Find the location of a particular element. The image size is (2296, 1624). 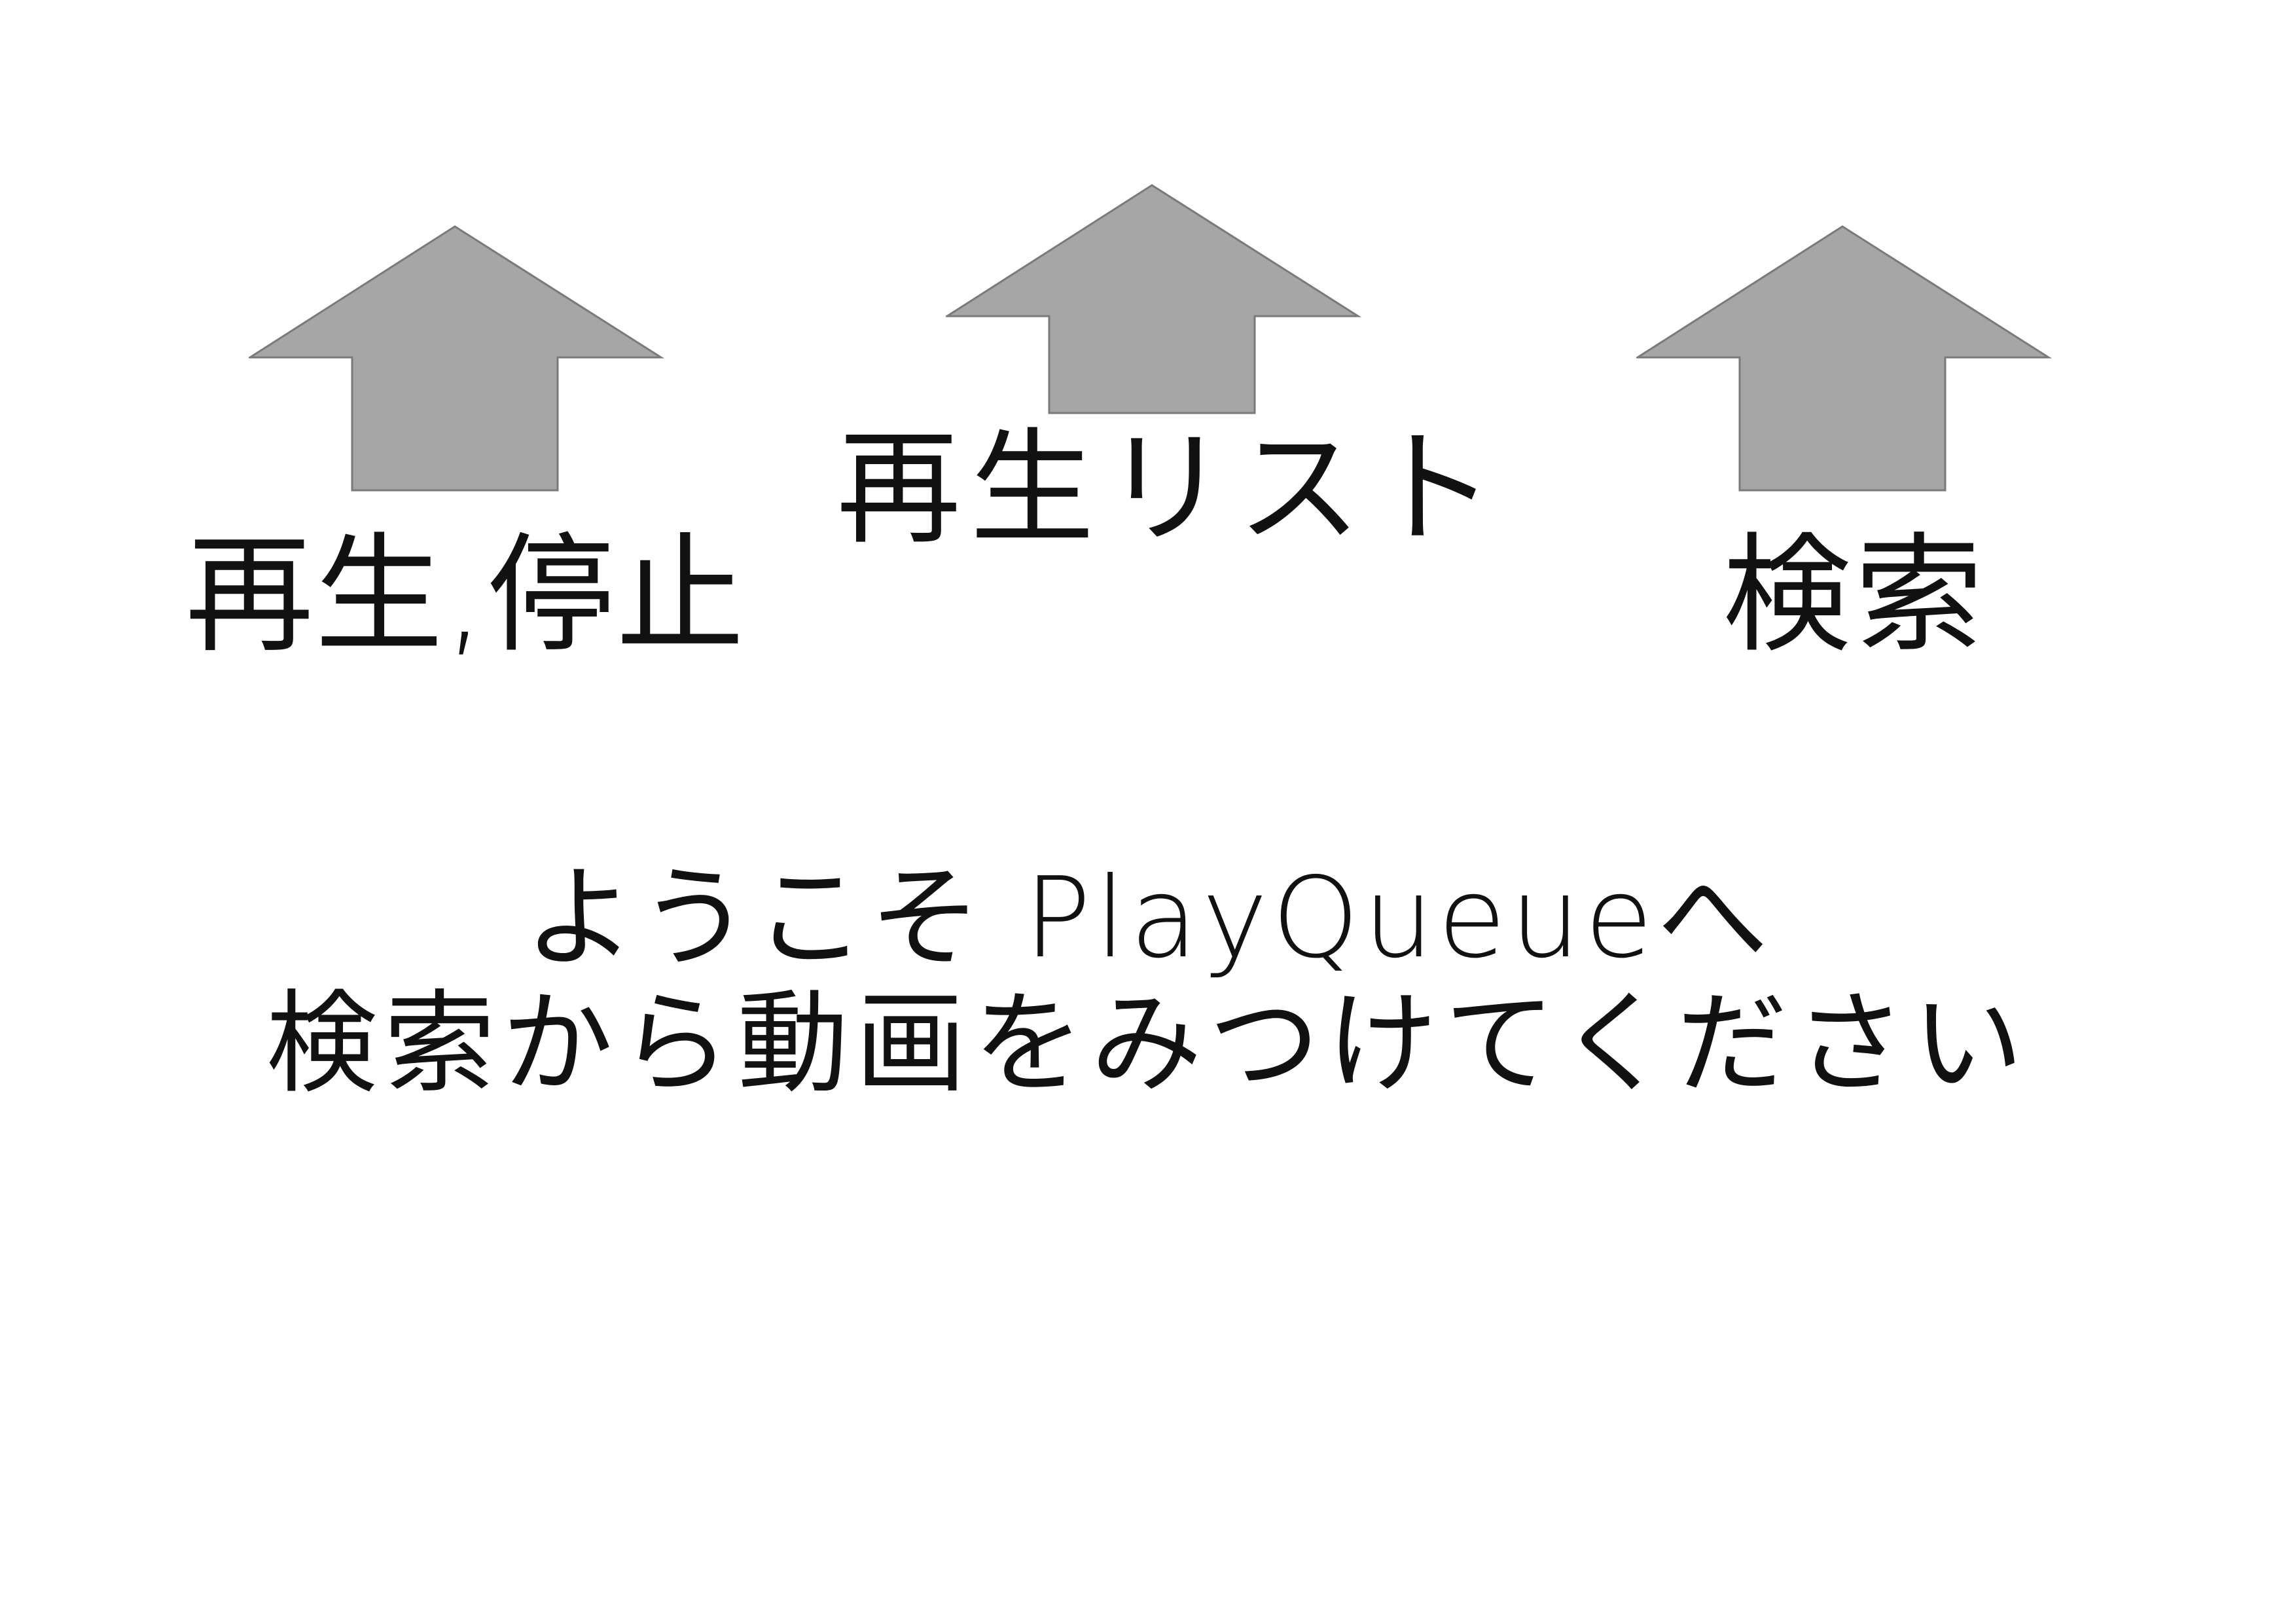

search-label: 検索 is located at coordinates (1855, 595).